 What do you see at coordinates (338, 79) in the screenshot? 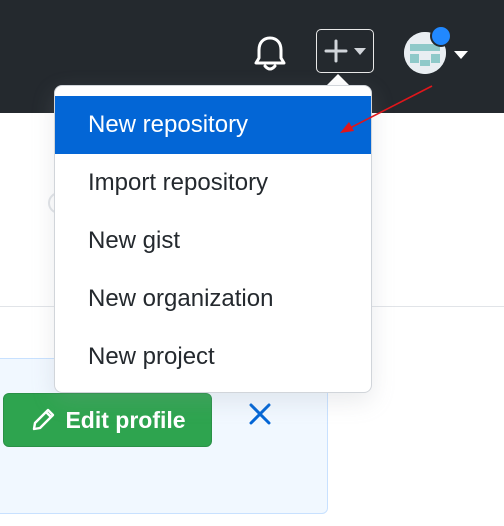
I see `dropdown-pointer` at bounding box center [338, 79].